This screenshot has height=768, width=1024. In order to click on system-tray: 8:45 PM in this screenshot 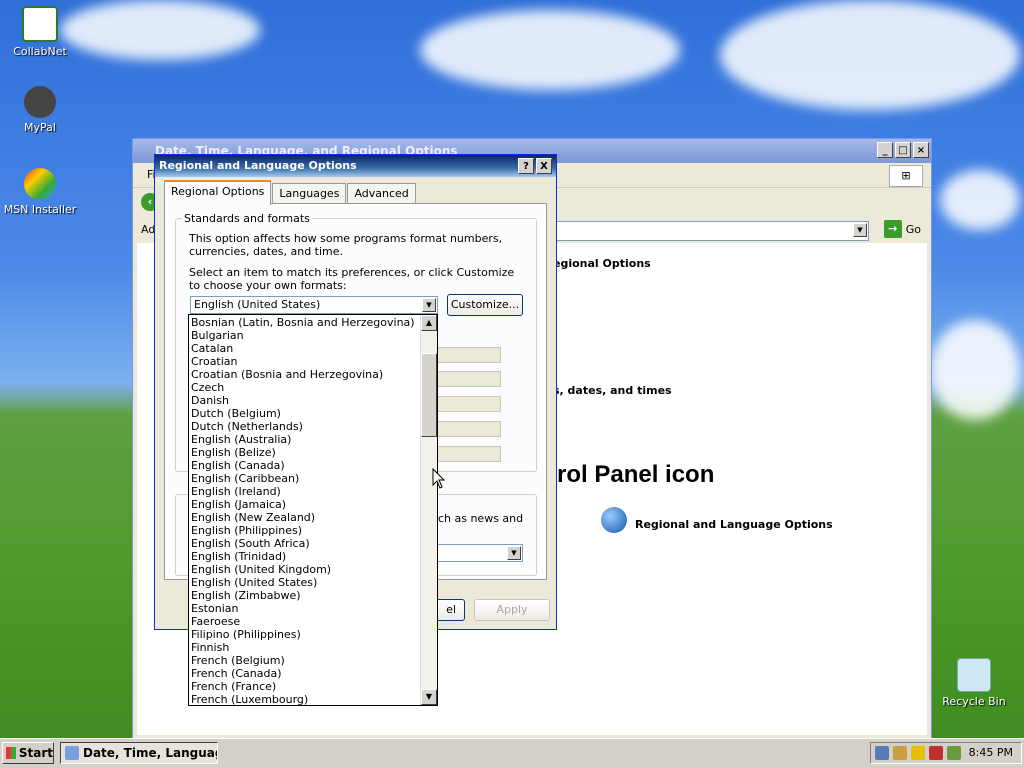, I will do `click(946, 753)`.